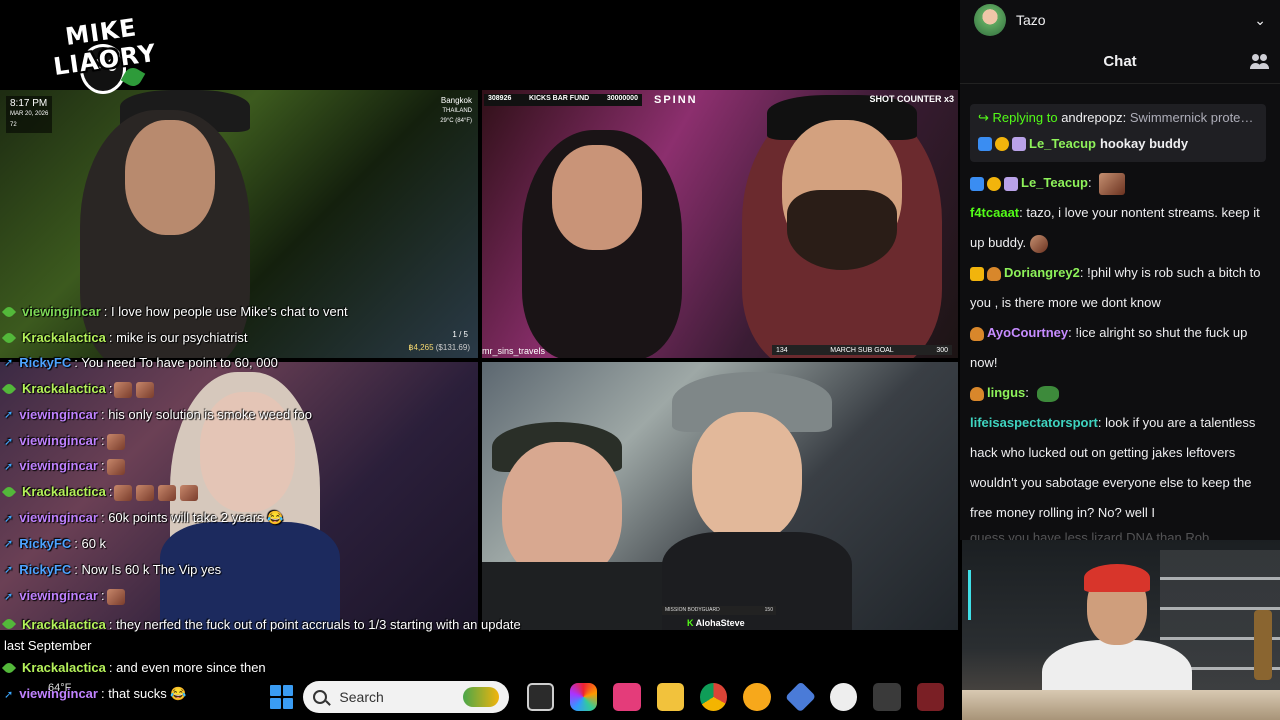  Describe the element at coordinates (120, 569) in the screenshot. I see `overlay-chat-content: RickyFC: Now Is 60 k The Vip yes` at that location.